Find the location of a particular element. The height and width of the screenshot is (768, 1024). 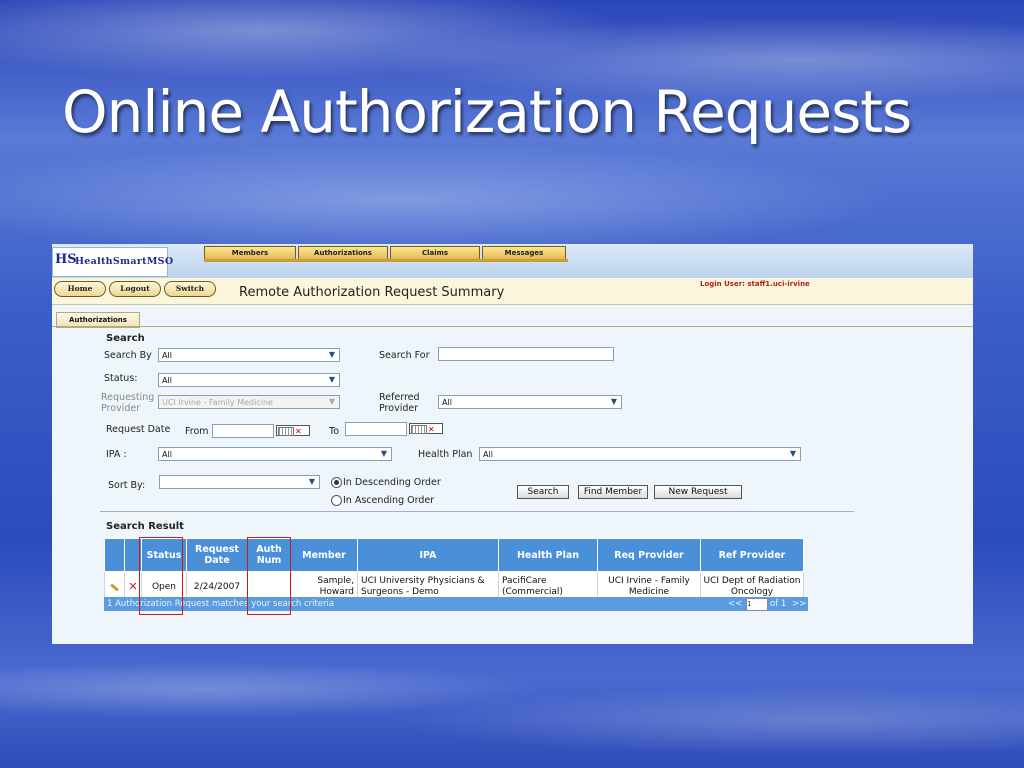

search-by-label: Search By is located at coordinates (128, 355).